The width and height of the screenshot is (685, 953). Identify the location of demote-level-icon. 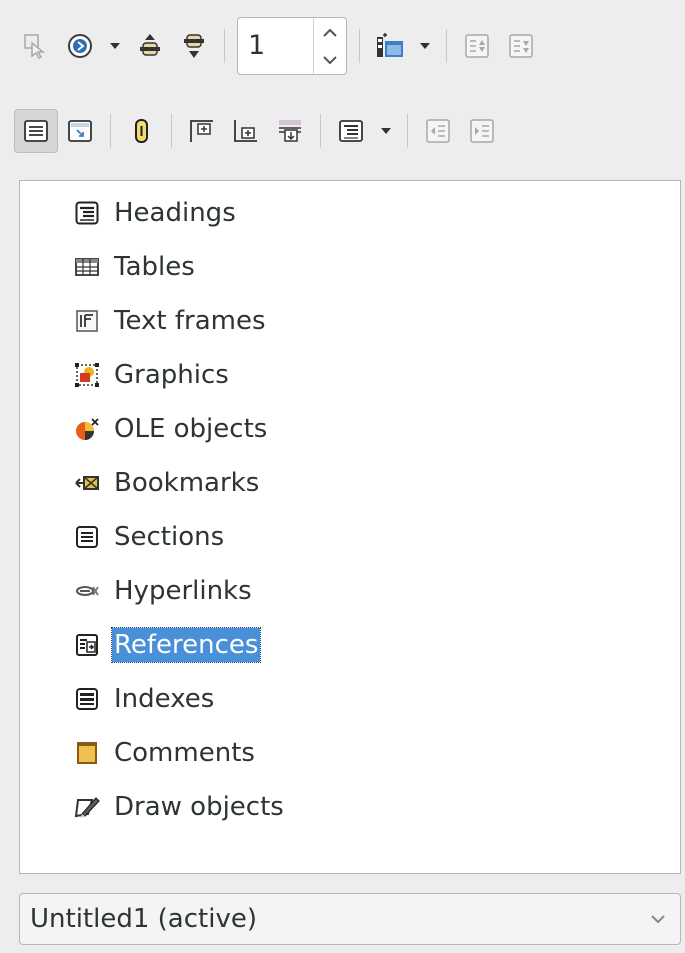
(482, 131).